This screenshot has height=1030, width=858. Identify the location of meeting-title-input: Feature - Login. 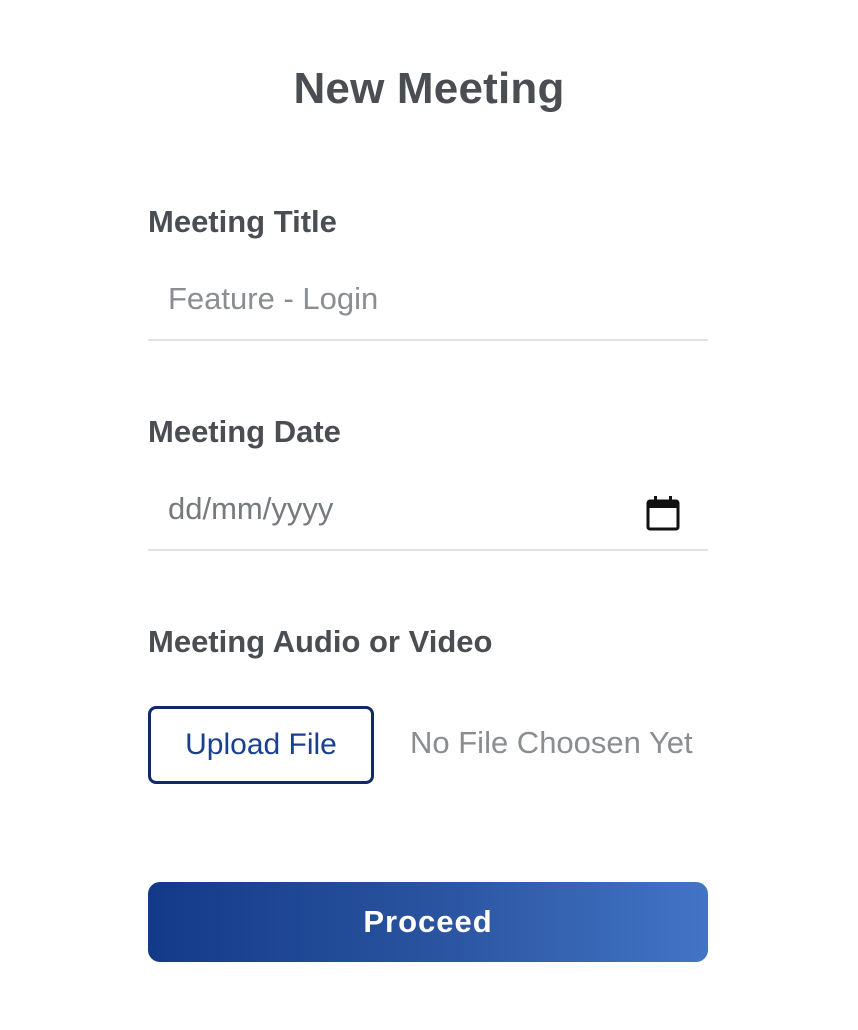
(428, 303).